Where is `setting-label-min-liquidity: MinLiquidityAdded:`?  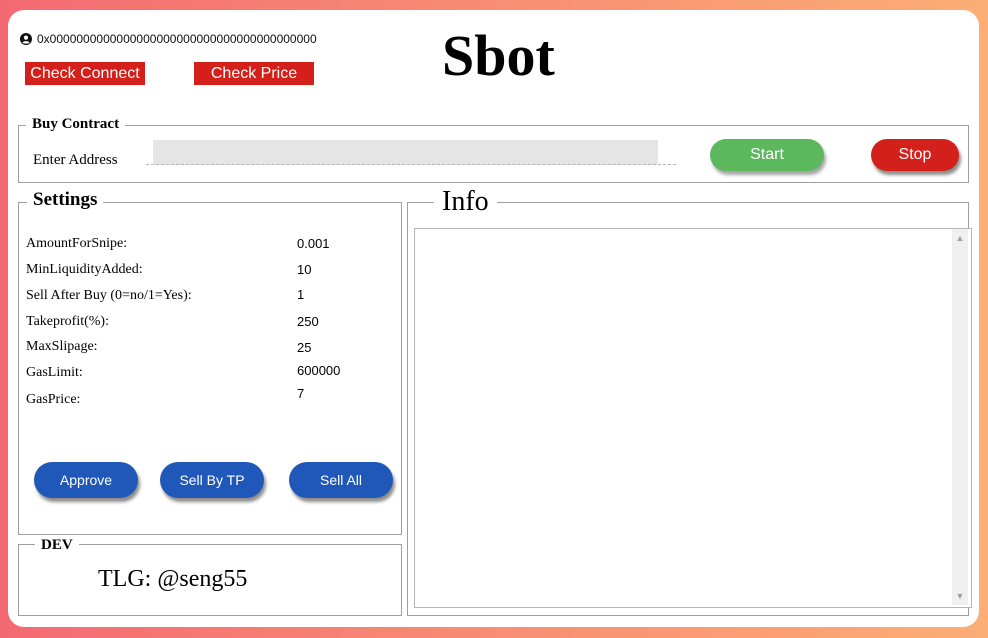 setting-label-min-liquidity: MinLiquidityAdded: is located at coordinates (84, 269).